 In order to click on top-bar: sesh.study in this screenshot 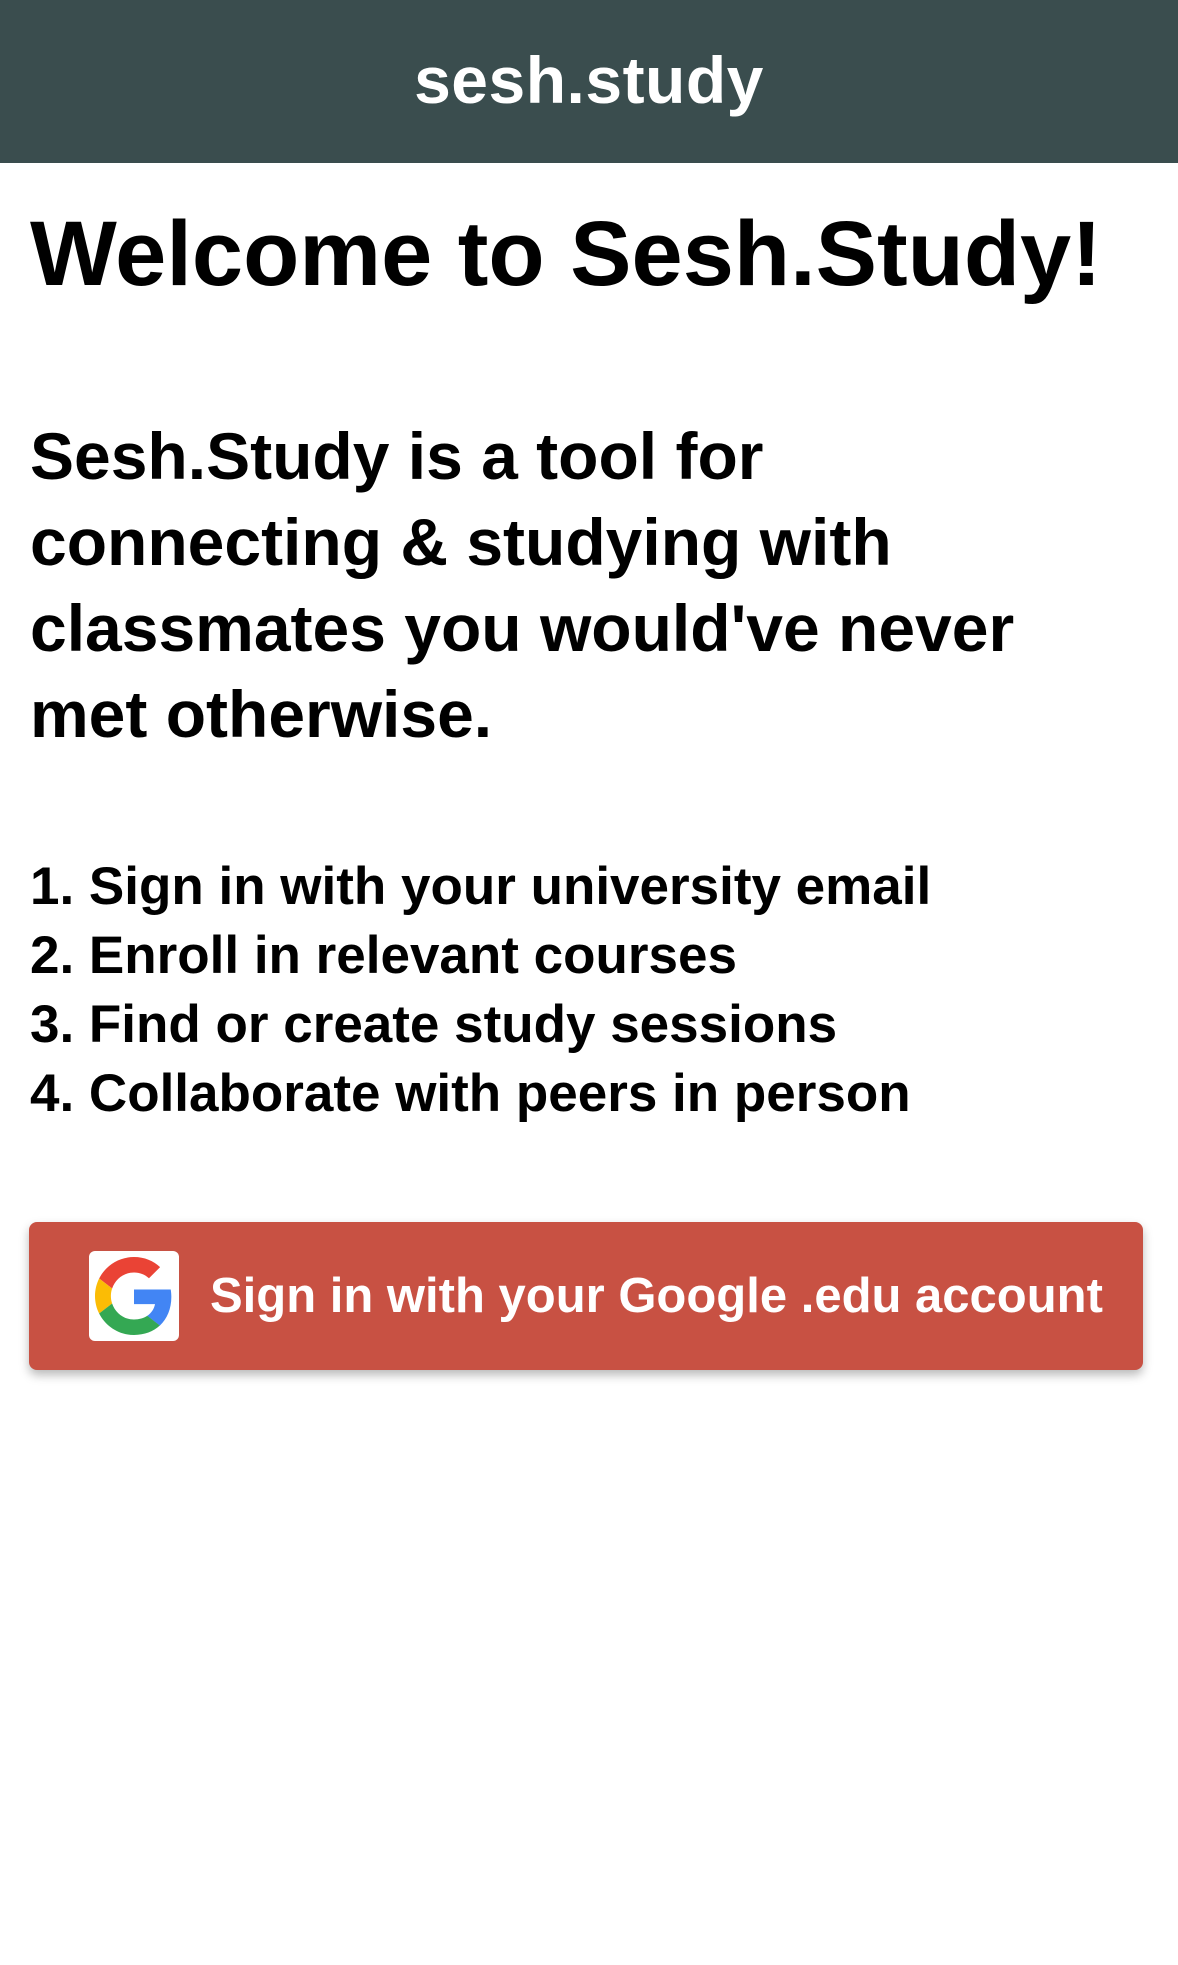, I will do `click(589, 81)`.